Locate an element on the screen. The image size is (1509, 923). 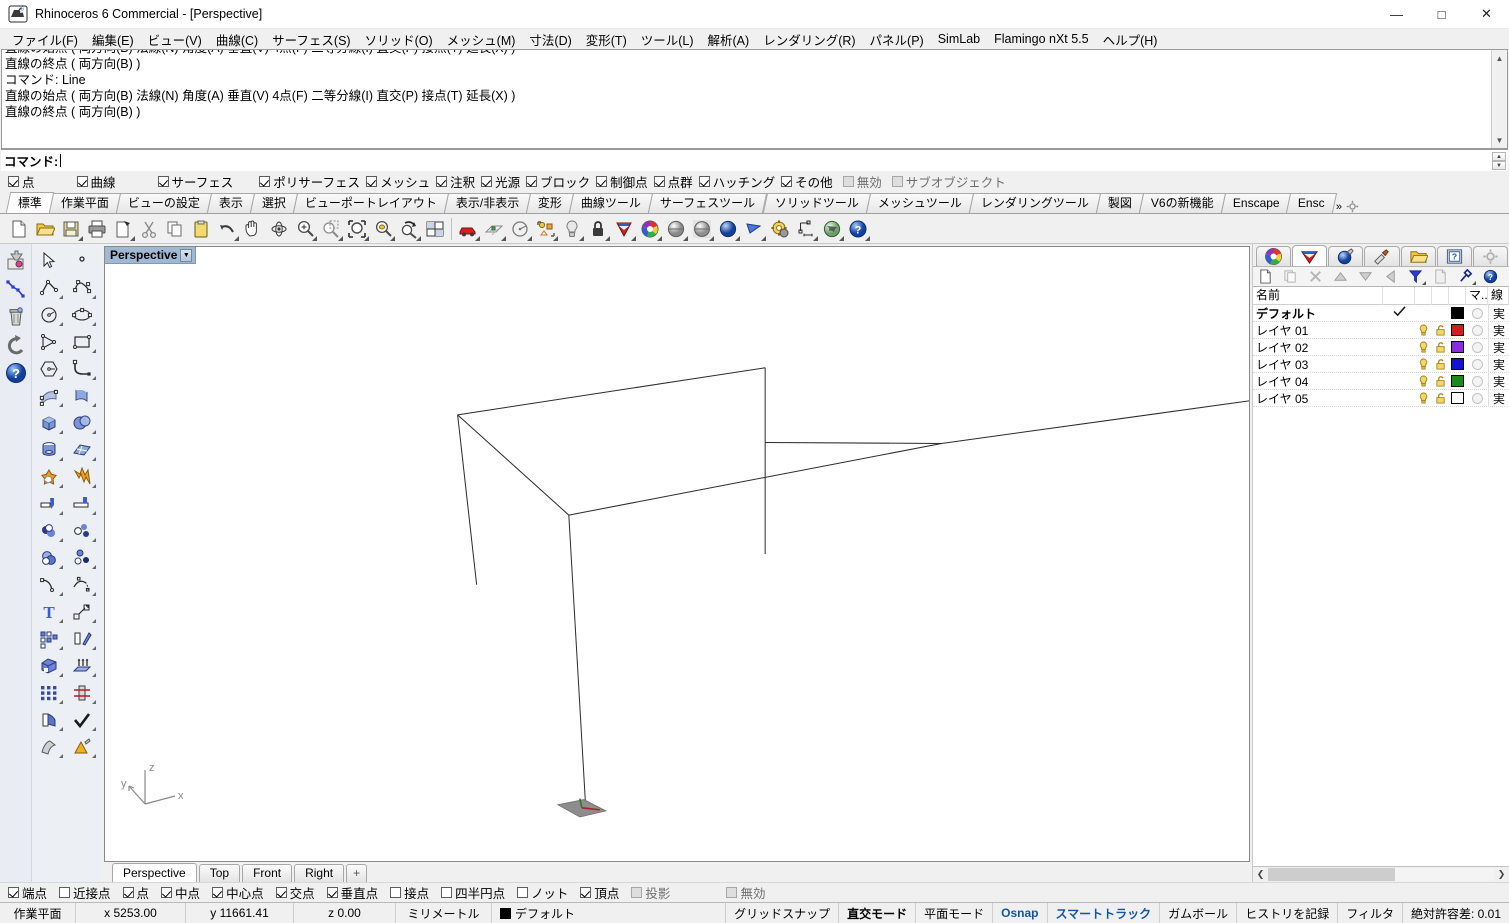
ellipse-icon is located at coordinates (81, 314).